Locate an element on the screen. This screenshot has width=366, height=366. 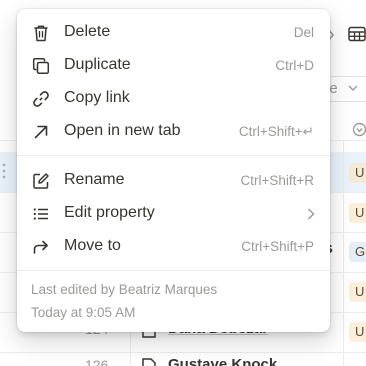
open-in-new-tab-menu-item: Open in new tab Ctrl+Shift+↵ is located at coordinates (173, 132).